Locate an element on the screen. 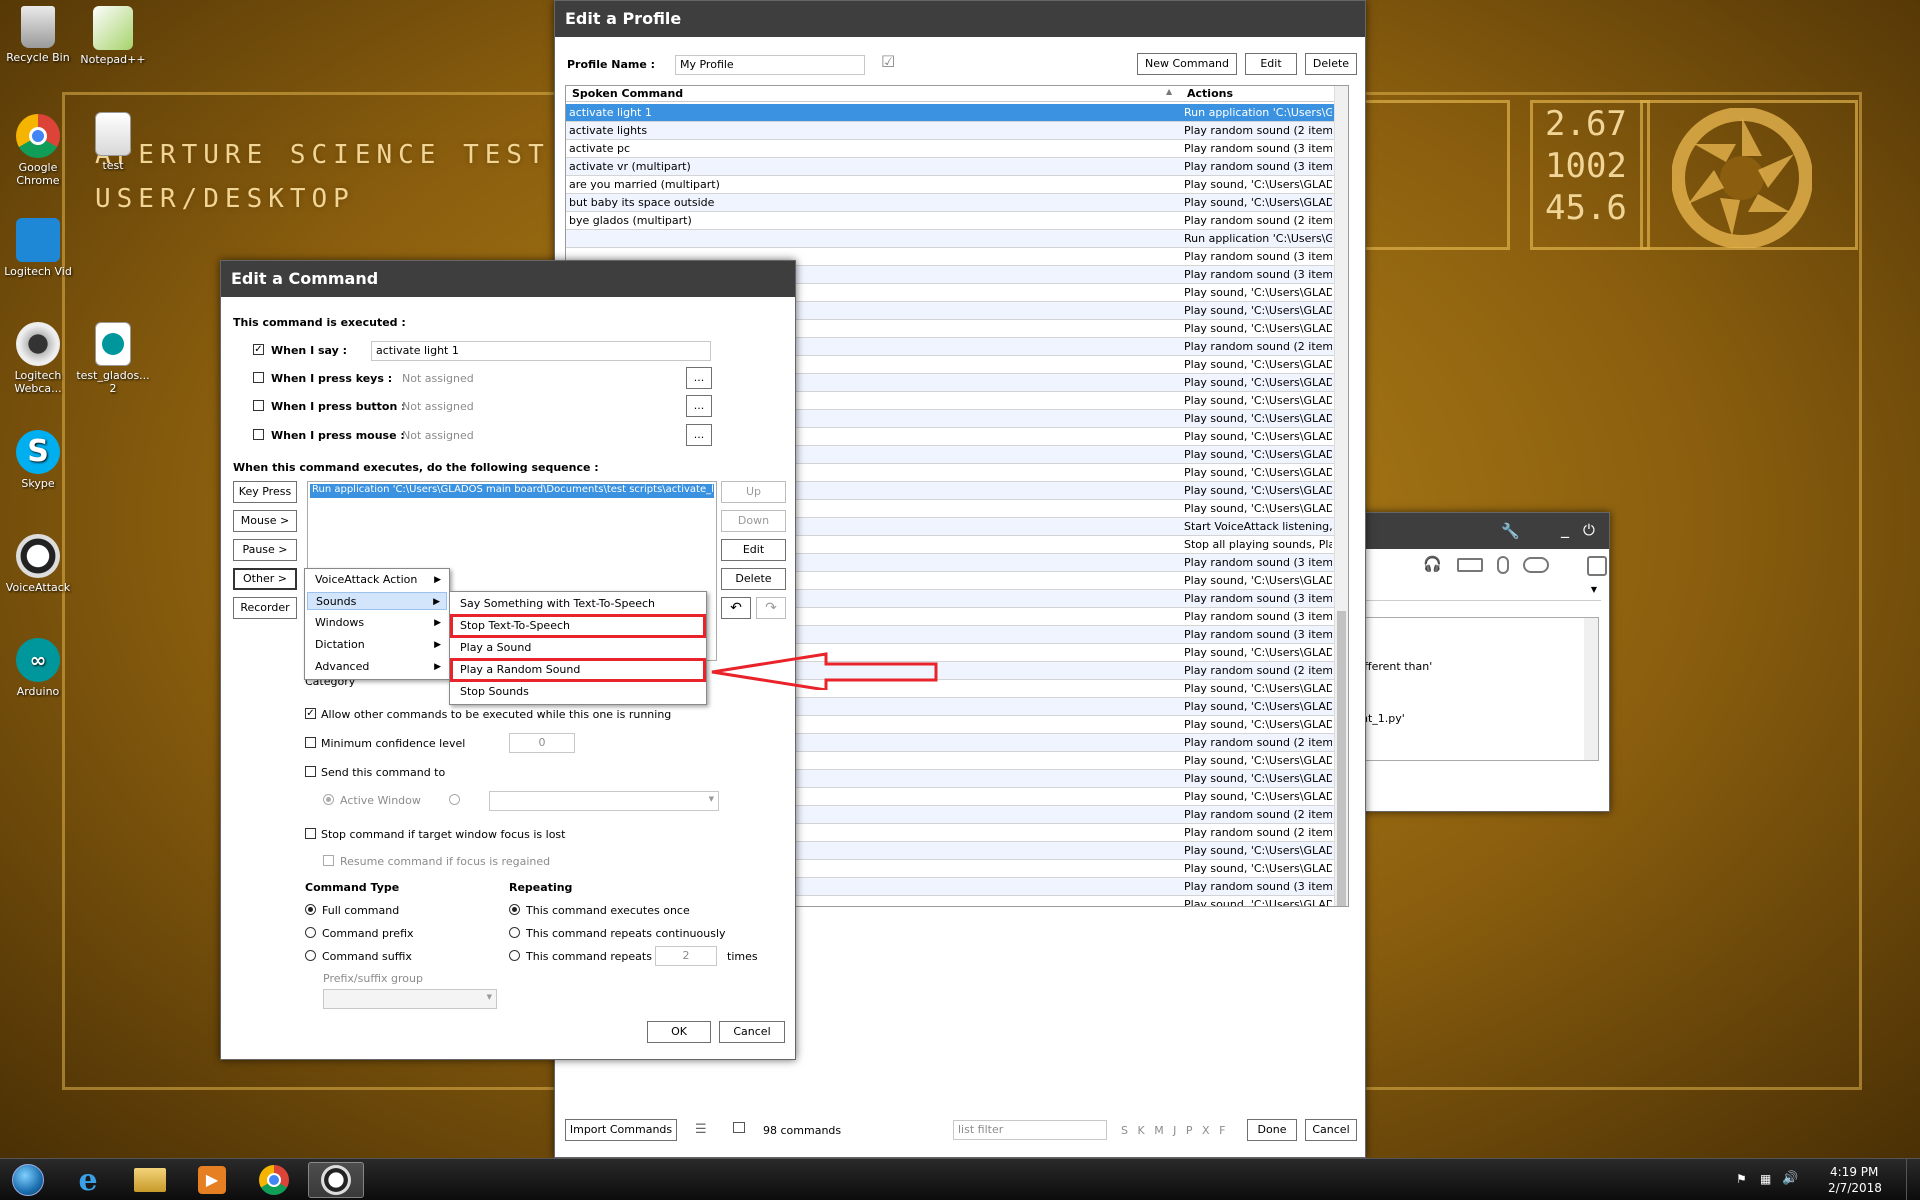 Image resolution: width=1920 pixels, height=1200 pixels. when-i-say-input: activate light 1 is located at coordinates (541, 351).